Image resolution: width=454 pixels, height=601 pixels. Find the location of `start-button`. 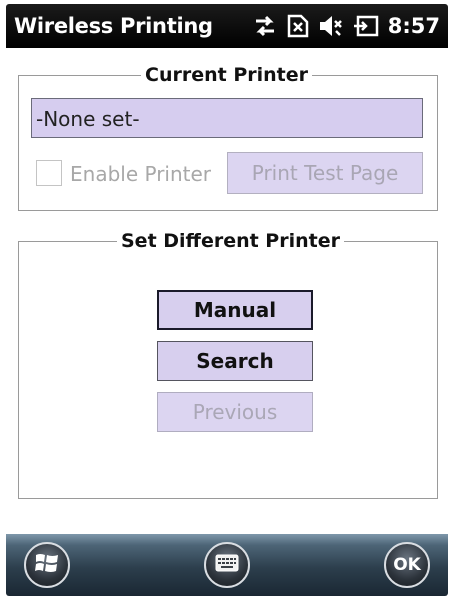

start-button is located at coordinates (47, 565).